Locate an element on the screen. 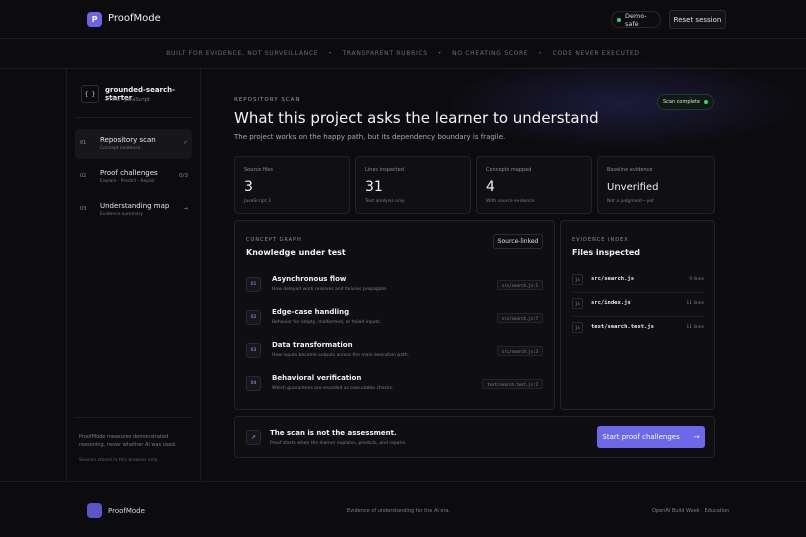 Image resolution: width=806 pixels, height=537 pixels. concept-title: Data transformation is located at coordinates (312, 345).